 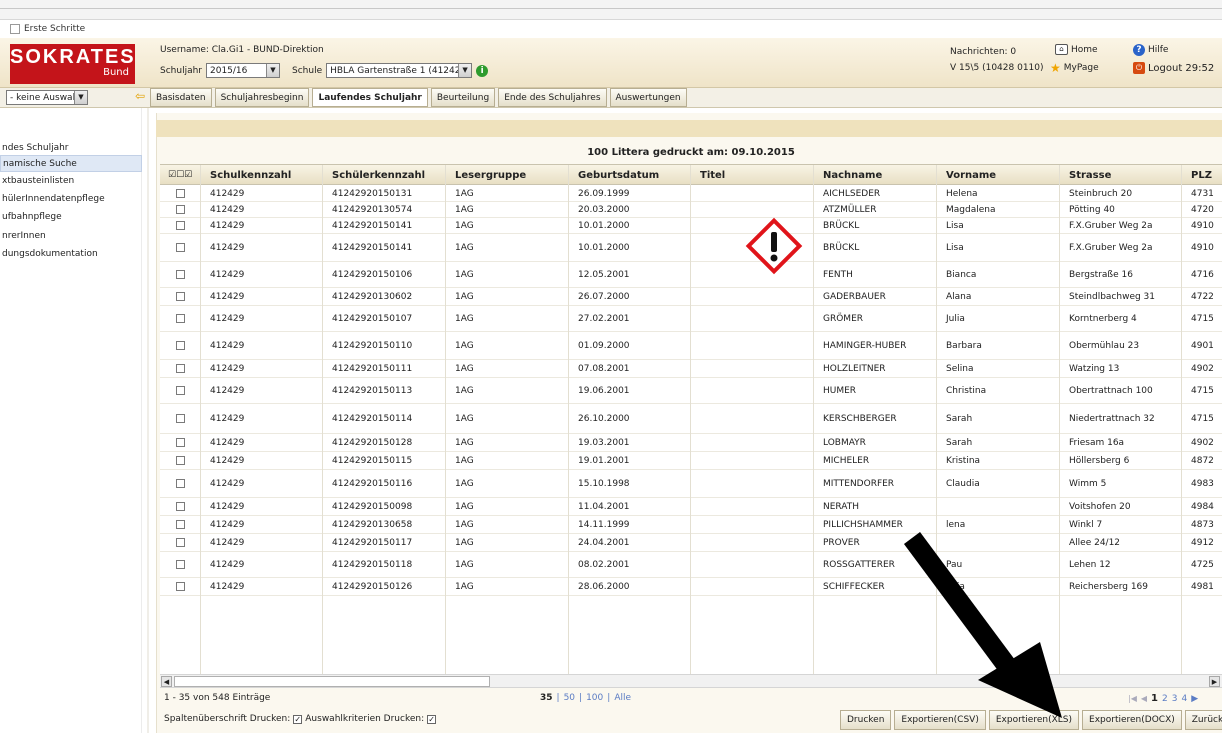 What do you see at coordinates (15, 29) in the screenshot?
I see `erste-schritte-checkbox` at bounding box center [15, 29].